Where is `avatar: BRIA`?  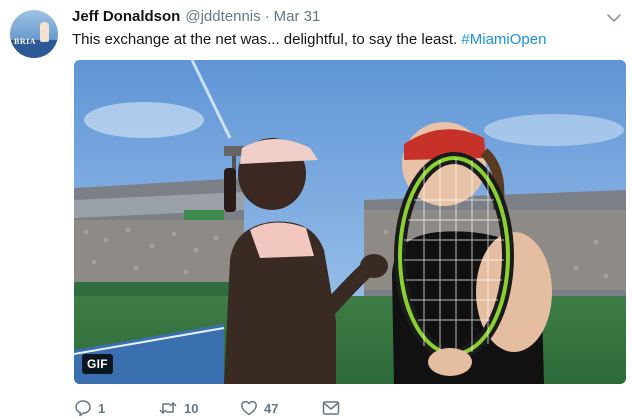
avatar: BRIA is located at coordinates (34, 34).